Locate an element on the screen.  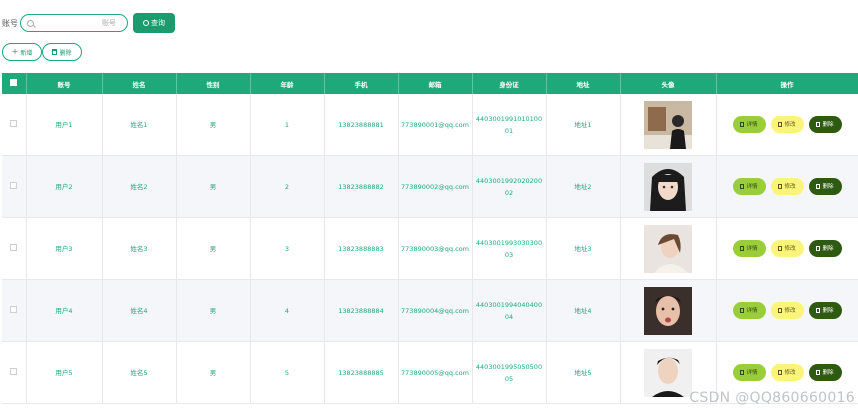
email-cell: 773890004@qq.com is located at coordinates (435, 310).